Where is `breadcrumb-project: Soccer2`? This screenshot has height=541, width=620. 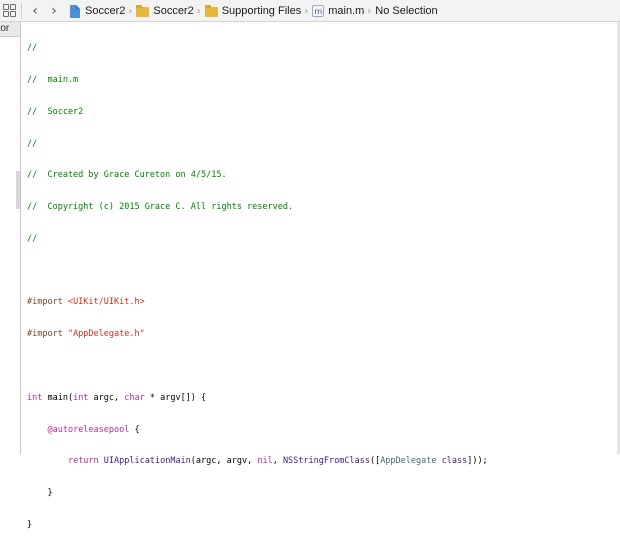 breadcrumb-project: Soccer2 is located at coordinates (98, 11).